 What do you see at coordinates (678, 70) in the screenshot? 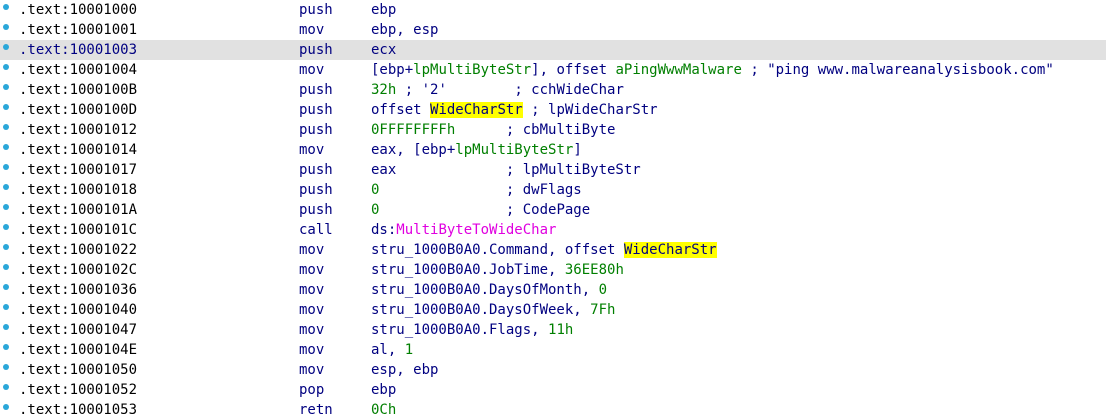
I see `operand-label: aPingWwwMalware` at bounding box center [678, 70].